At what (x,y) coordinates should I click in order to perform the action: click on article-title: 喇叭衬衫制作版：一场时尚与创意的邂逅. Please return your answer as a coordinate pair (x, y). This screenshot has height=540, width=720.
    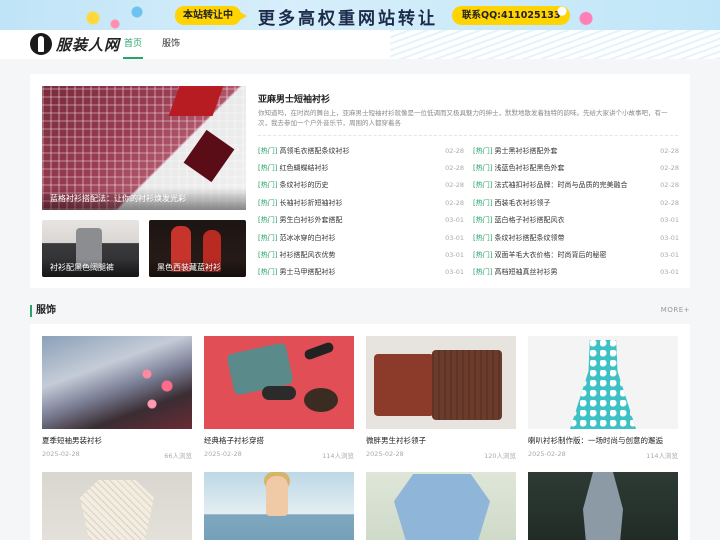
    Looking at the image, I should click on (603, 441).